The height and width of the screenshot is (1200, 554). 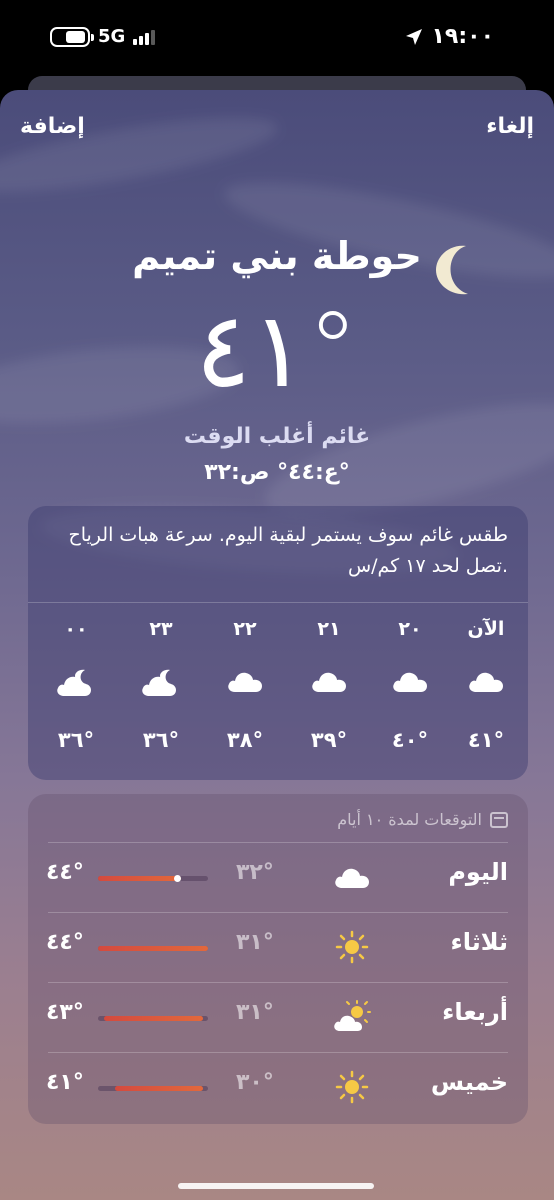 I want to click on sun-cloud-icon, so click(x=352, y=1015).